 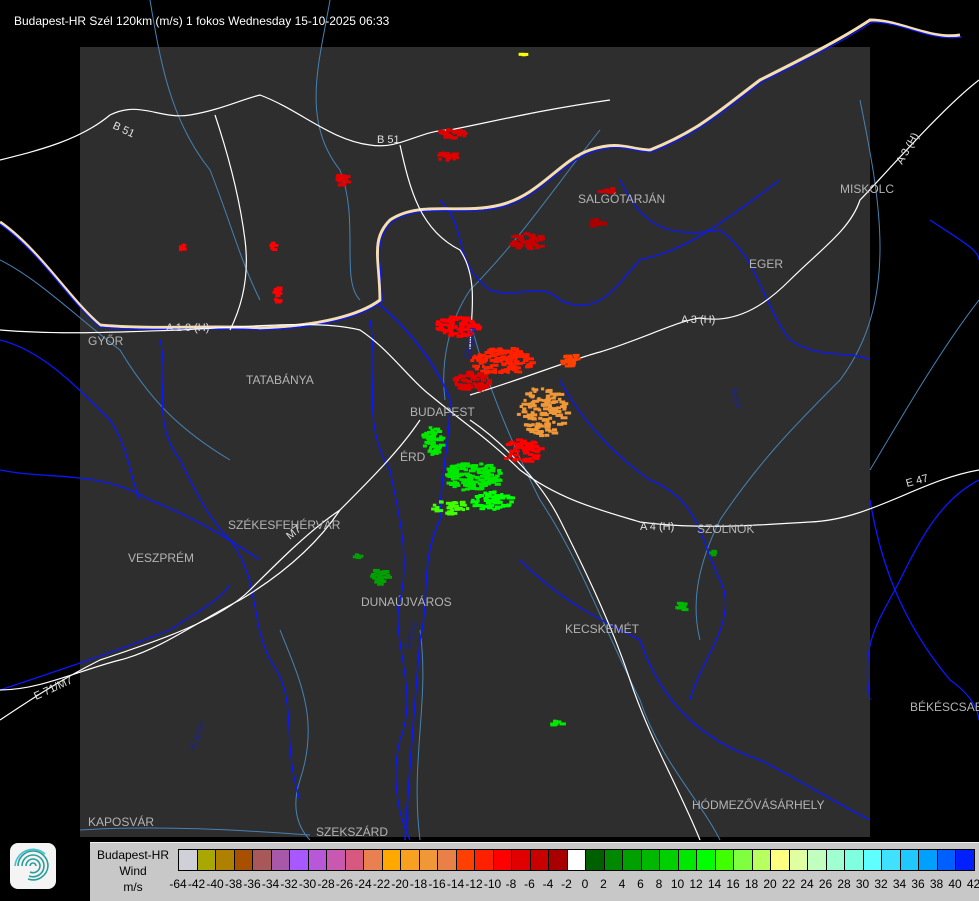 I want to click on legend-tick-label: -24, so click(x=363, y=884).